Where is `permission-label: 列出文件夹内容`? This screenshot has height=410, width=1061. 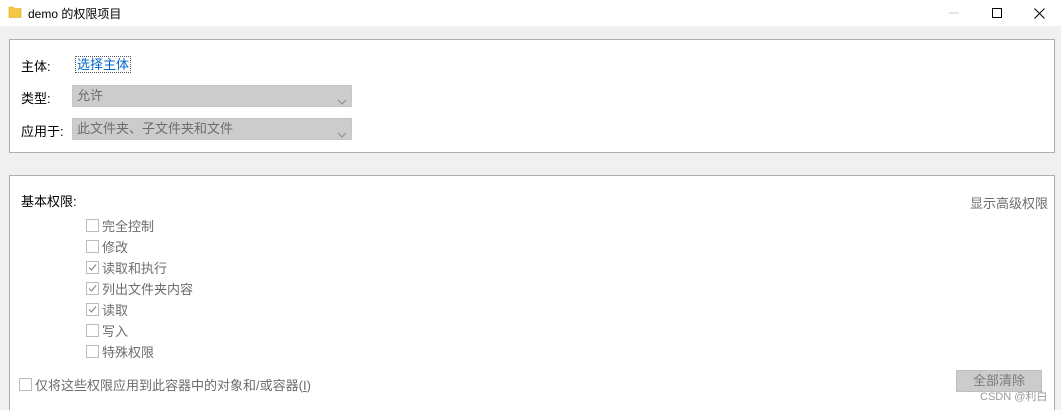
permission-label: 列出文件夹内容 is located at coordinates (148, 289).